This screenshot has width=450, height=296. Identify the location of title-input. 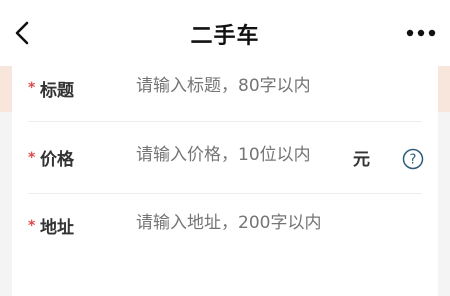
(266, 86).